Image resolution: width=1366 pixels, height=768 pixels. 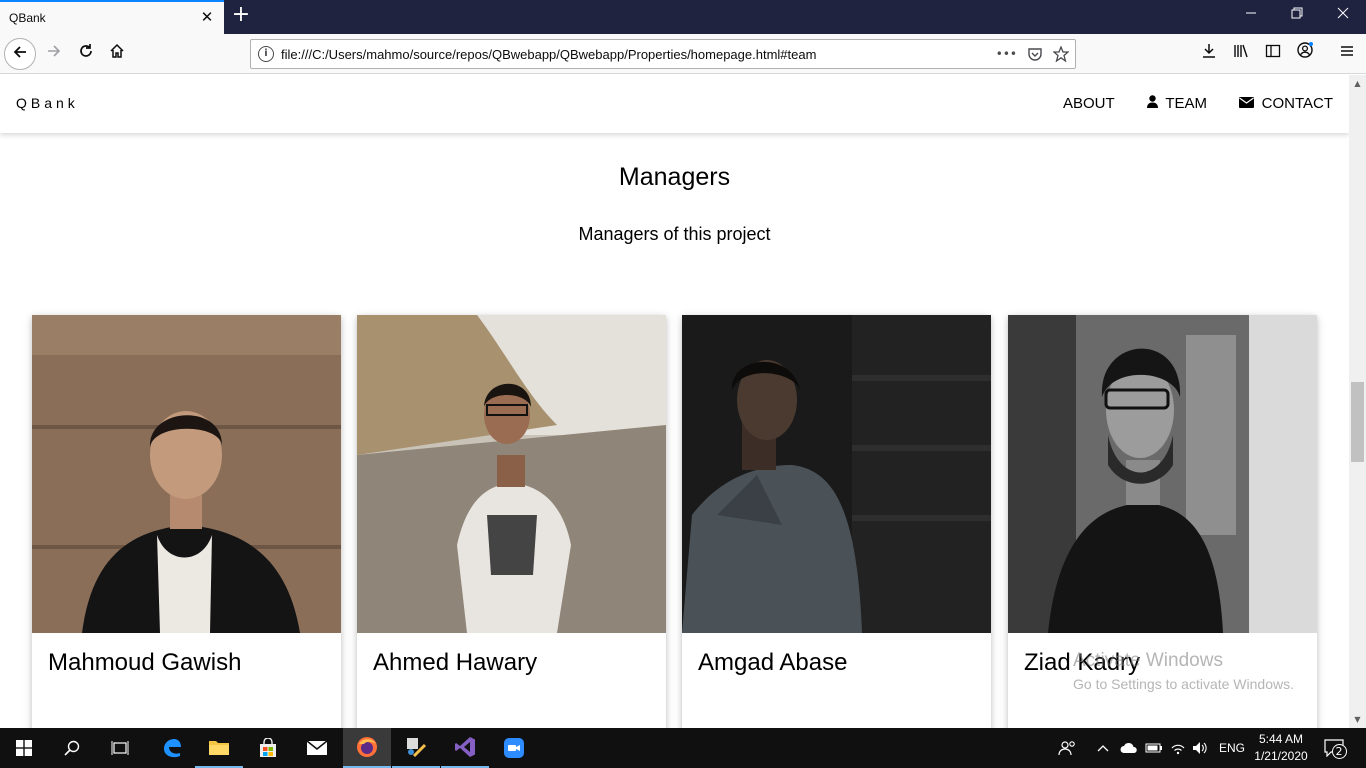 What do you see at coordinates (773, 662) in the screenshot?
I see `member-name: Amgad Abase` at bounding box center [773, 662].